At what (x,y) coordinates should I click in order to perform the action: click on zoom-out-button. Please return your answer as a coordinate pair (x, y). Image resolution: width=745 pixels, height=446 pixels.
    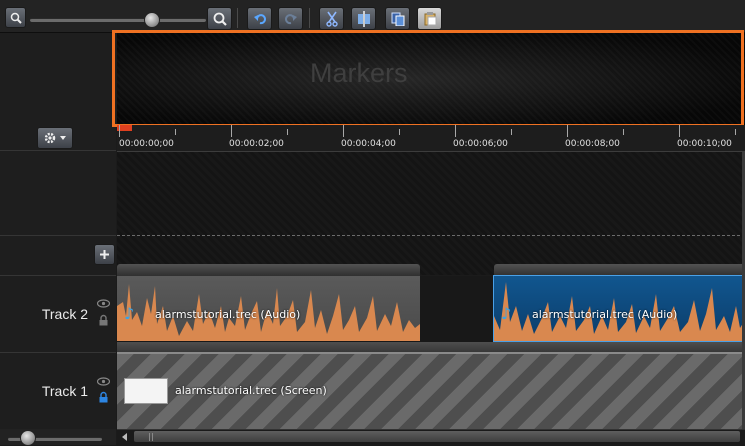
    Looking at the image, I should click on (15, 17).